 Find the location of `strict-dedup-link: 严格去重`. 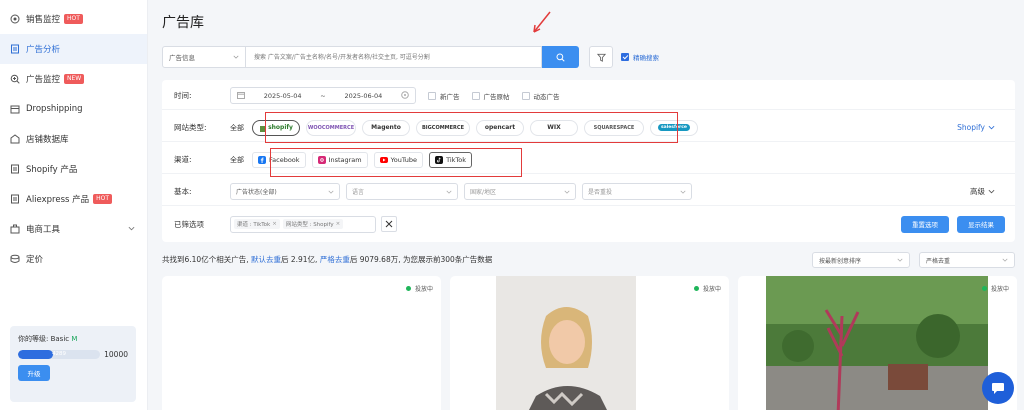

strict-dedup-link: 严格去重 is located at coordinates (335, 259).